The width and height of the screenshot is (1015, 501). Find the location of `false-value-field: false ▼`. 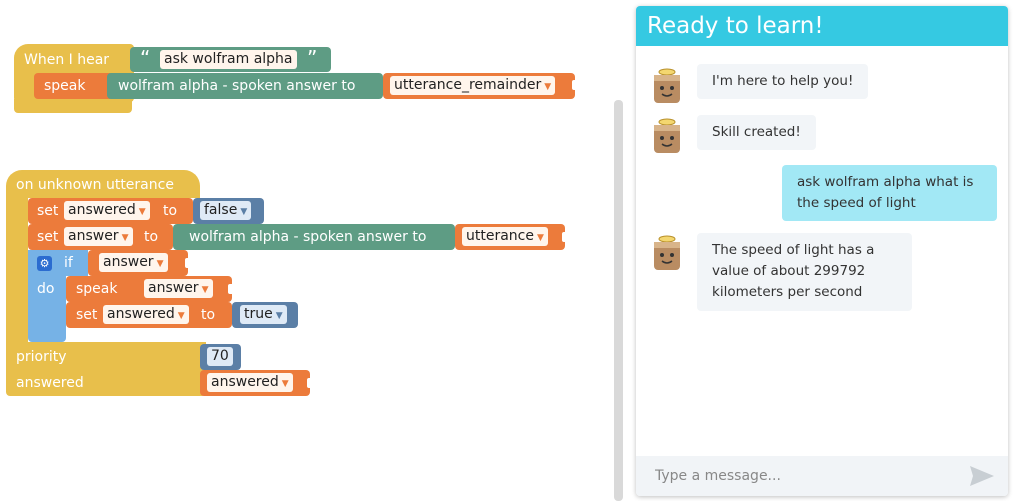

false-value-field: false ▼ is located at coordinates (226, 210).